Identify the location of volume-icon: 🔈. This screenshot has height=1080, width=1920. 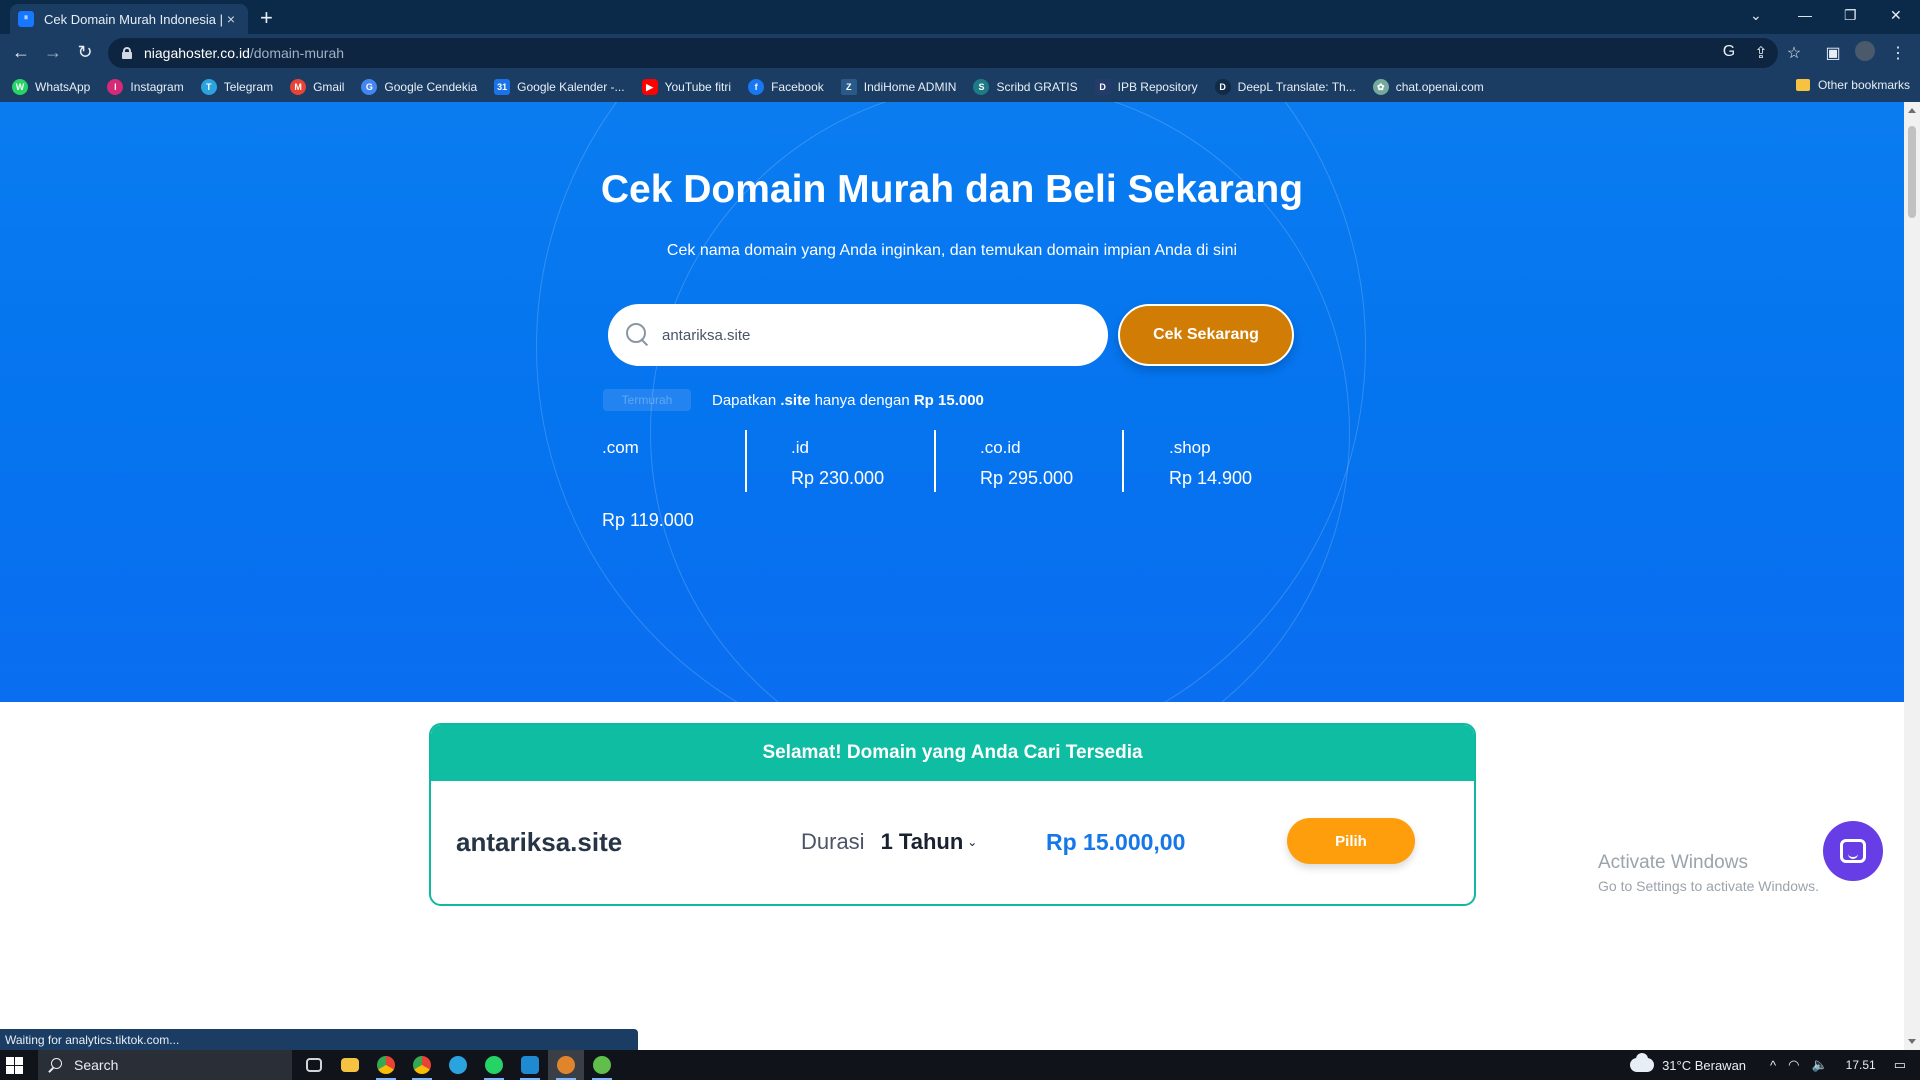
(1819, 1065).